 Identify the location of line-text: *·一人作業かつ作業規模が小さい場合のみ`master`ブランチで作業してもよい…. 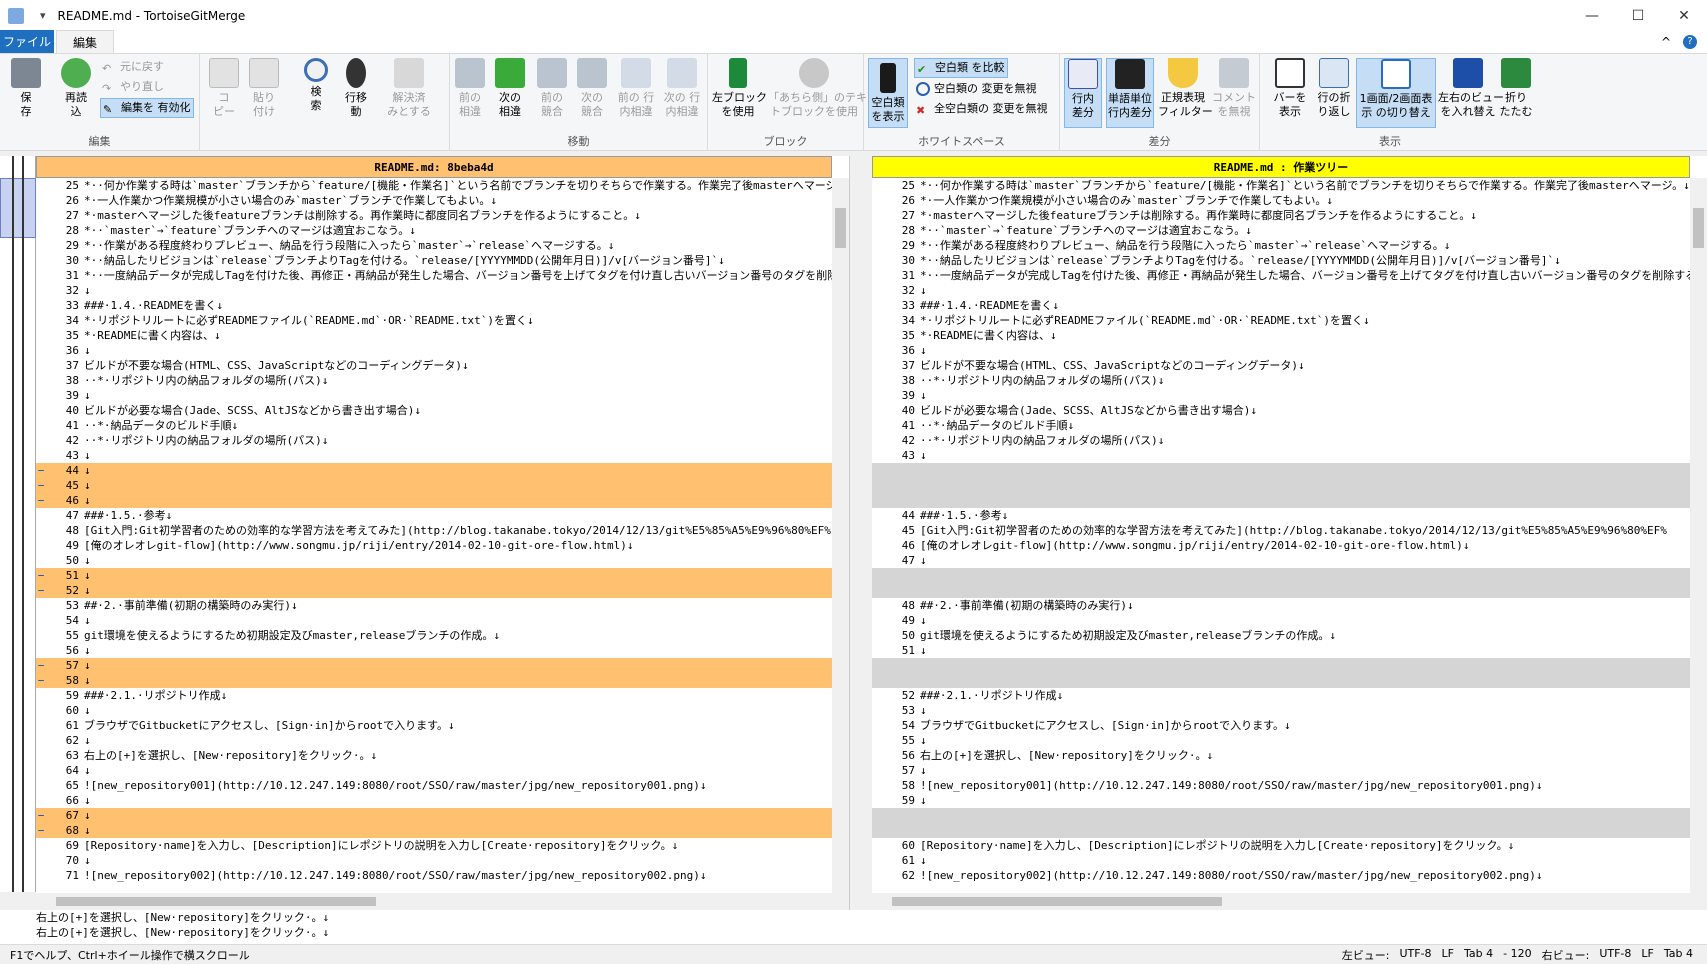
(465, 200).